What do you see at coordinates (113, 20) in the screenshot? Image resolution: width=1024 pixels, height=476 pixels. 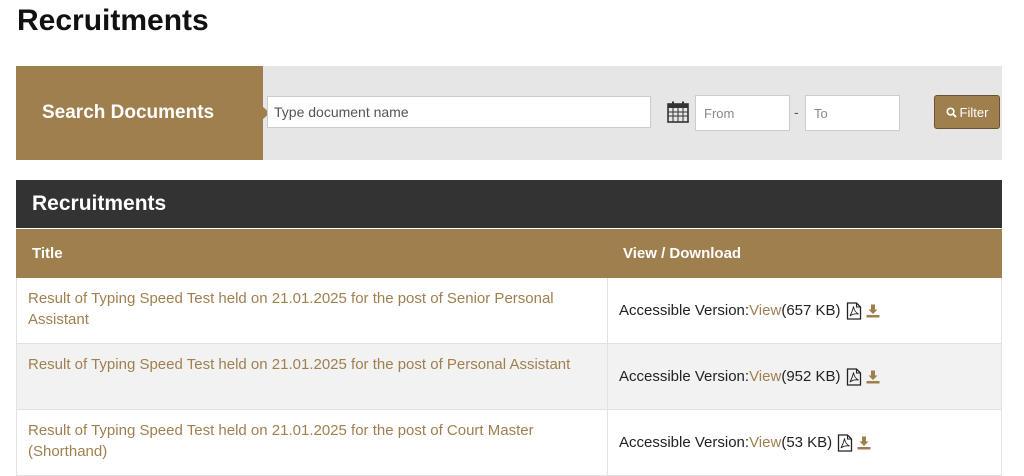 I see `page-title: Recruitments` at bounding box center [113, 20].